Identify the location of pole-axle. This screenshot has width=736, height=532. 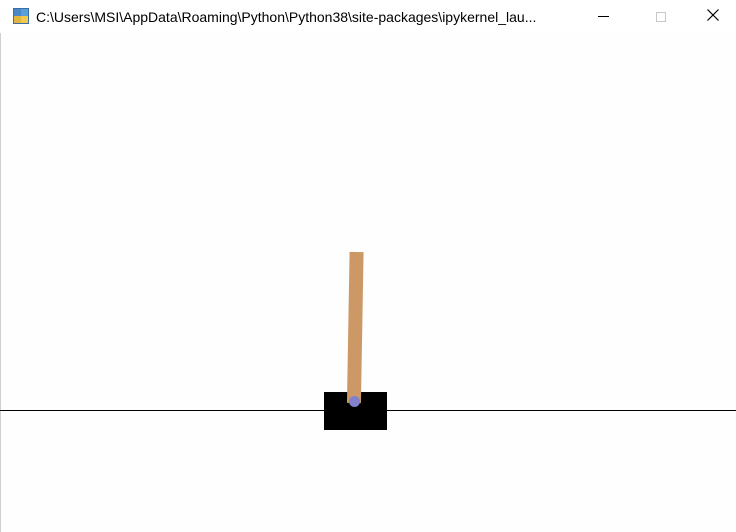
(354, 401).